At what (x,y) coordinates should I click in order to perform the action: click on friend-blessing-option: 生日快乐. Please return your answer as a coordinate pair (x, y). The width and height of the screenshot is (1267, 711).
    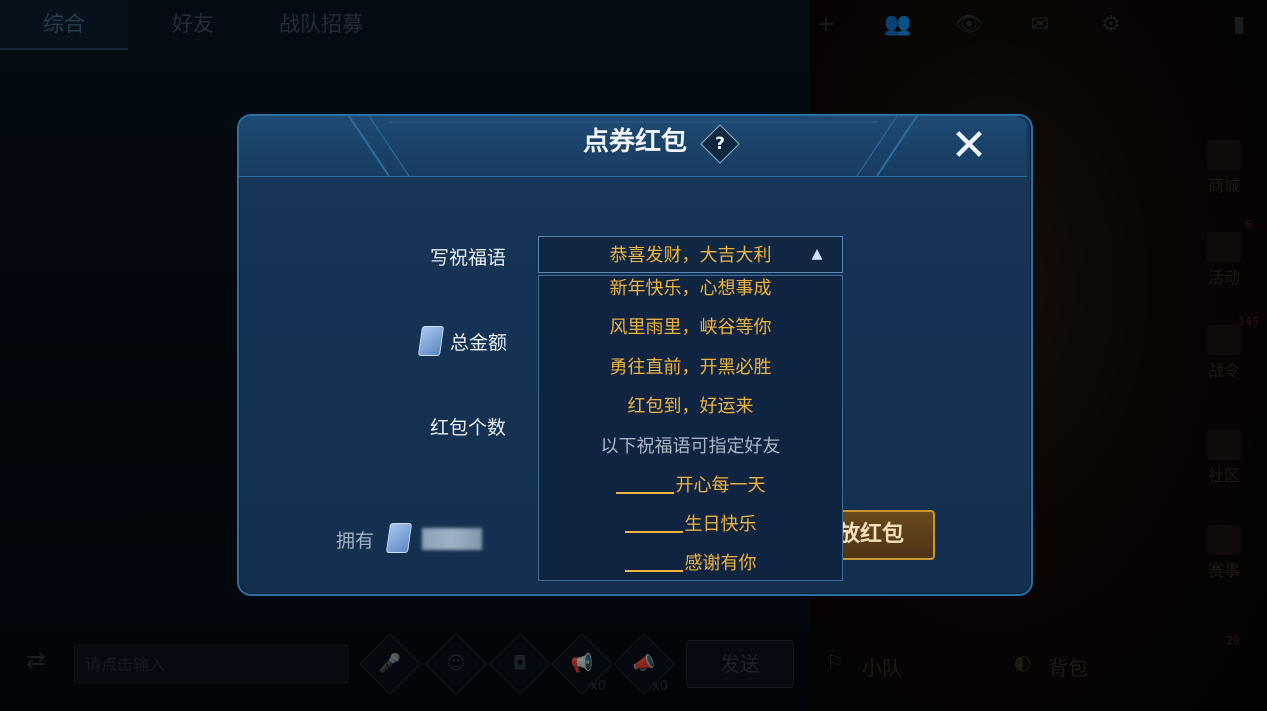
    Looking at the image, I should click on (690, 525).